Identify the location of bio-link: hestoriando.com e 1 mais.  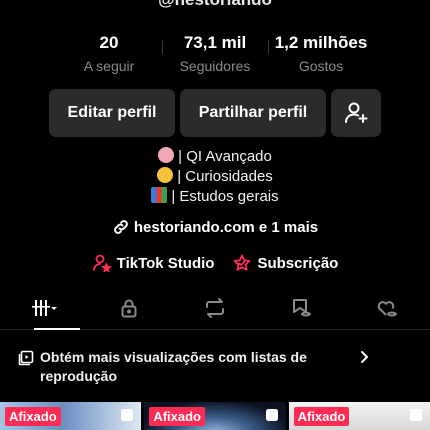
(215, 227).